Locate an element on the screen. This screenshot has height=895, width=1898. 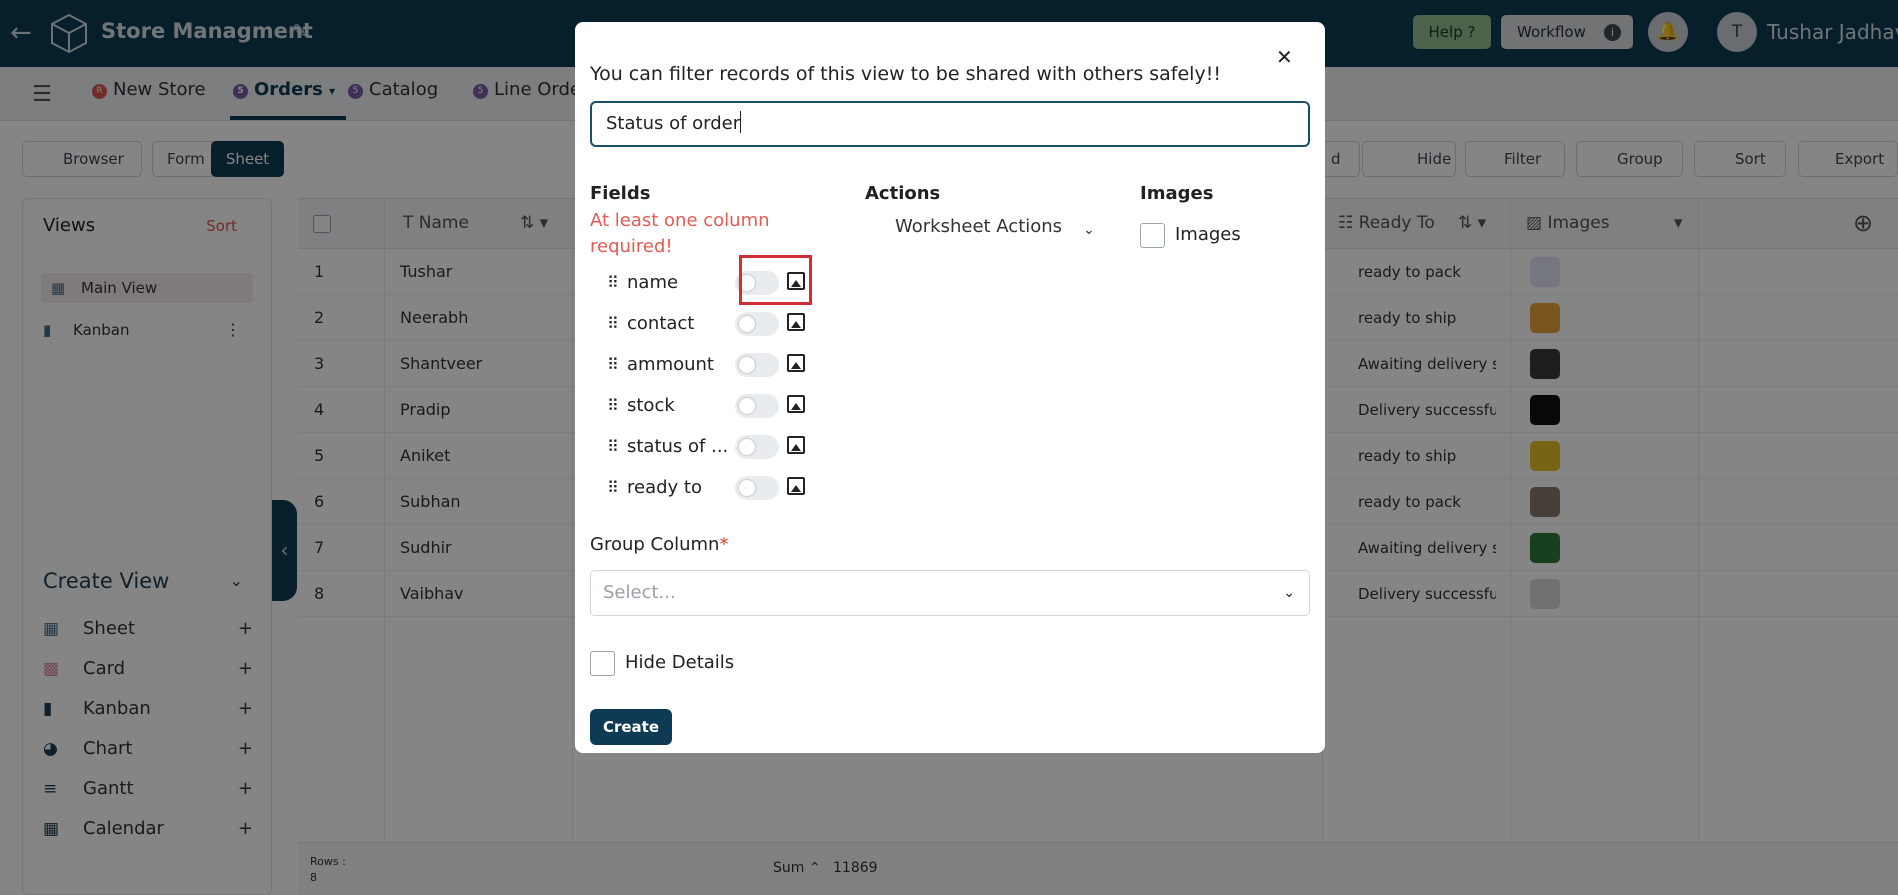
actions-title: Actions is located at coordinates (903, 193).